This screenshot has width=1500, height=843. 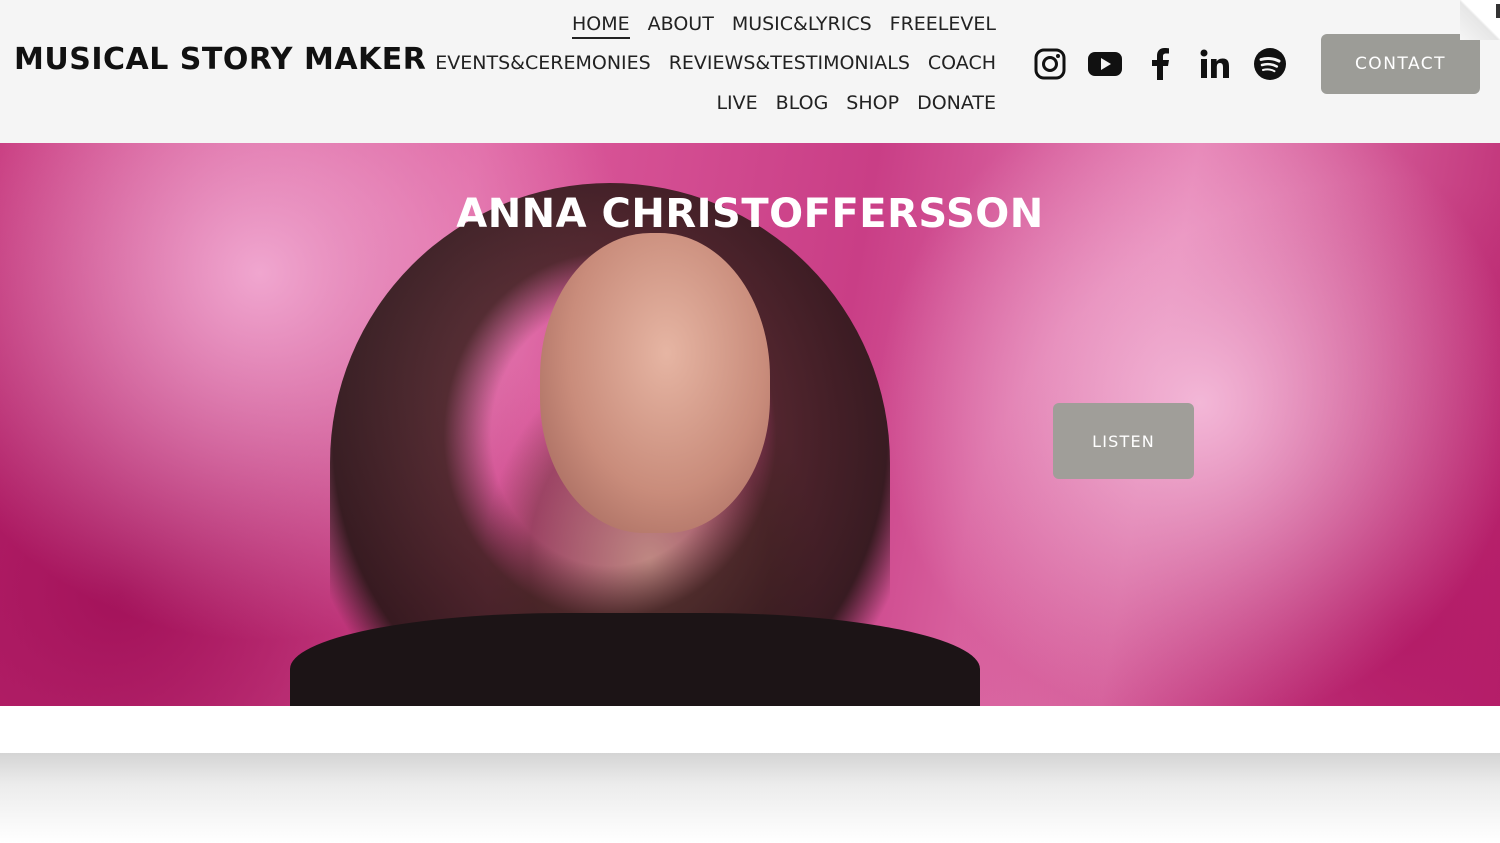 What do you see at coordinates (750, 798) in the screenshot?
I see `page-shadow` at bounding box center [750, 798].